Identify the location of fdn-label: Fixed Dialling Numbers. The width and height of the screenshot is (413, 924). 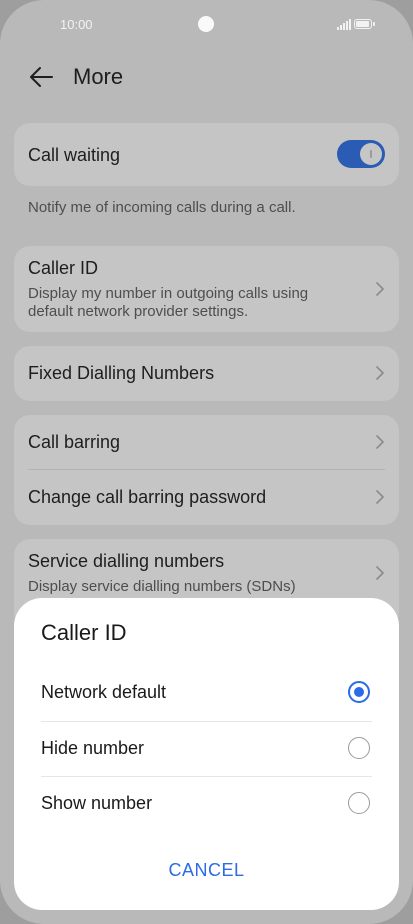
(121, 373).